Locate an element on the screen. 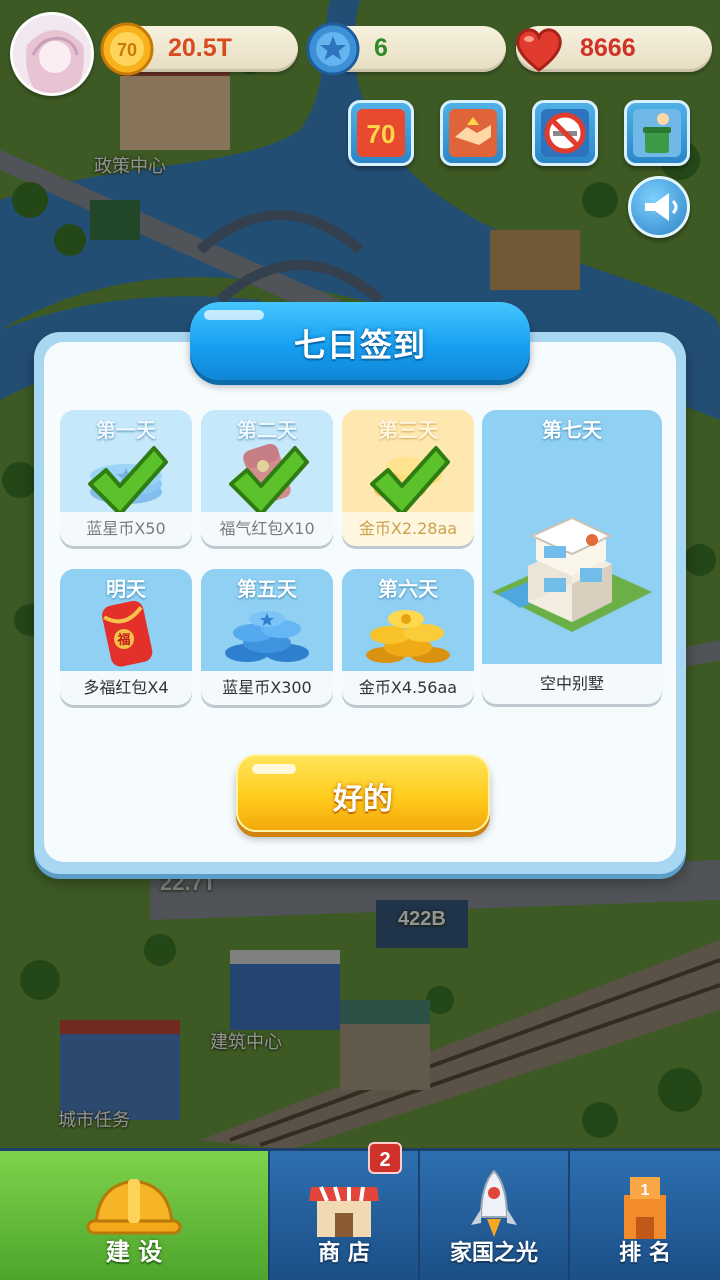 The height and width of the screenshot is (1280, 720). anniversary-70-text: 70 is located at coordinates (381, 134).